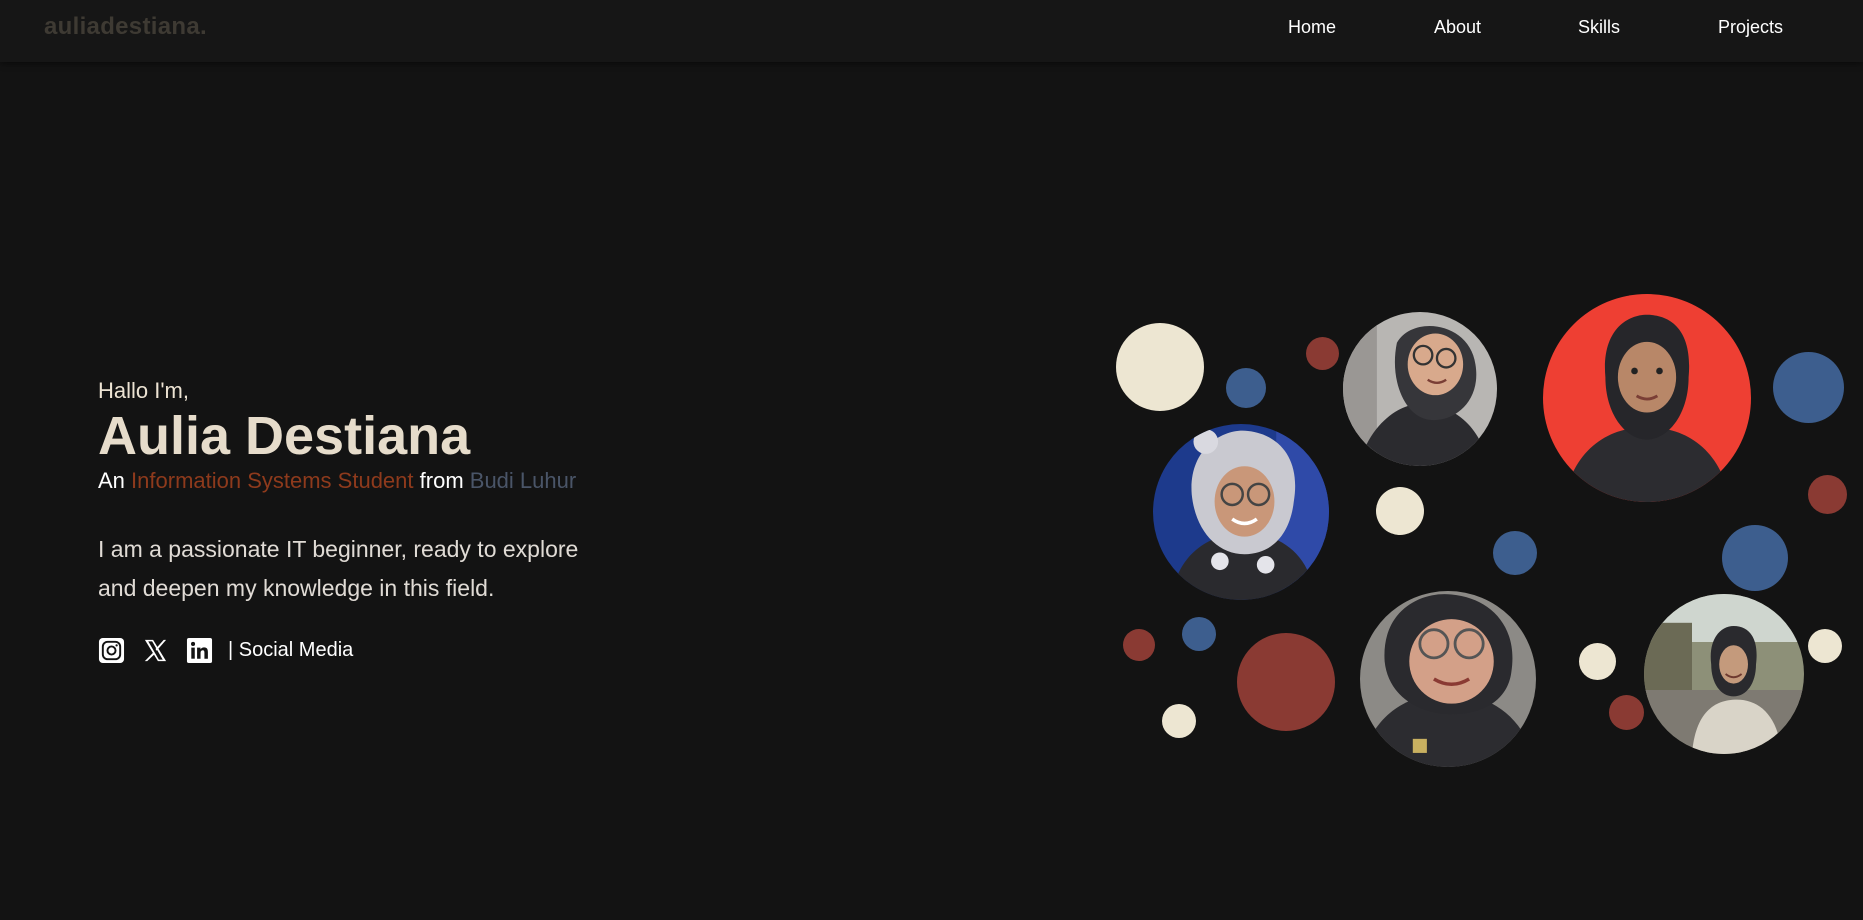  I want to click on instagram-icon, so click(111, 650).